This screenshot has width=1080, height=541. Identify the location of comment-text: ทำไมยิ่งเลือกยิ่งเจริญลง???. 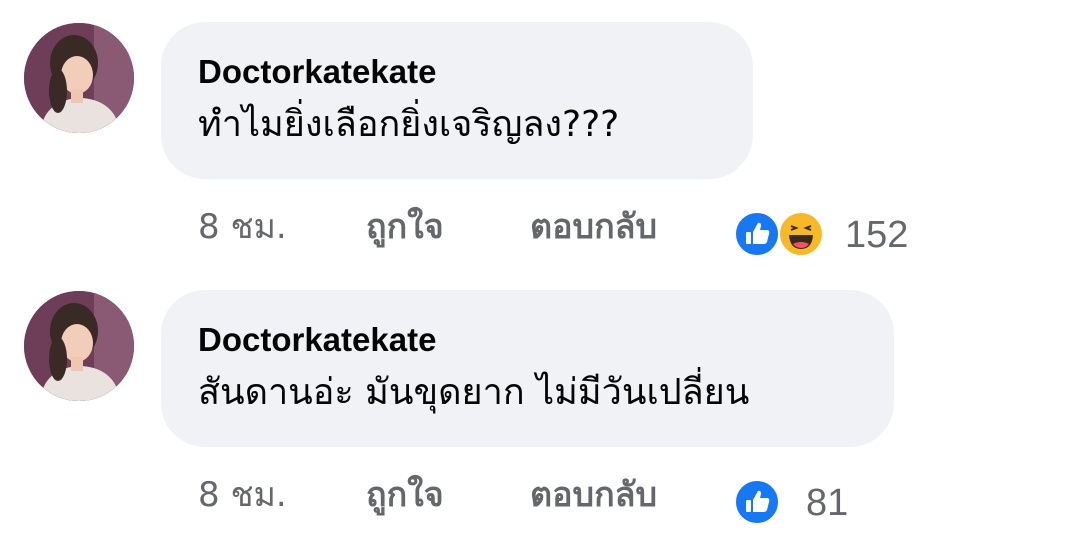
(409, 124).